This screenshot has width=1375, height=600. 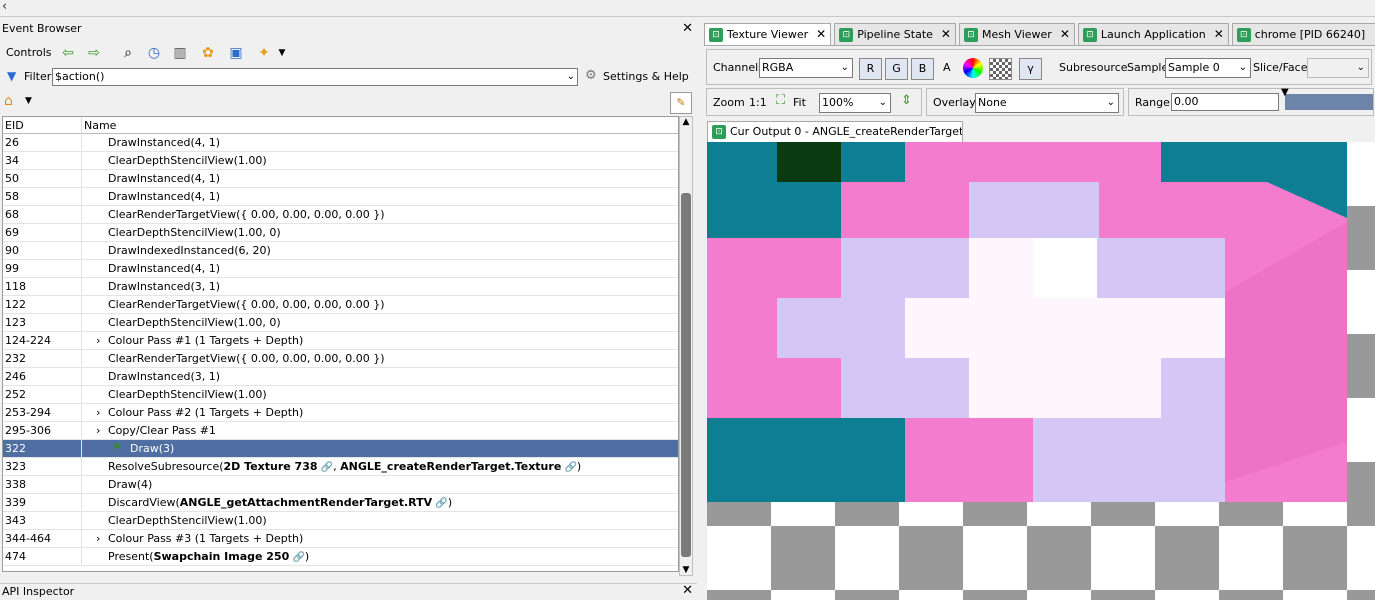 What do you see at coordinates (870, 69) in the screenshot?
I see `red-channel-button: R` at bounding box center [870, 69].